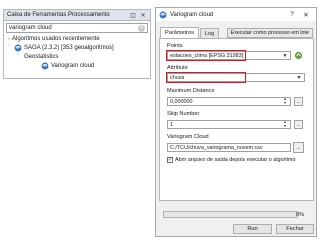  Describe the element at coordinates (183, 114) in the screenshot. I see `skip-number-label: Skip Number` at that location.